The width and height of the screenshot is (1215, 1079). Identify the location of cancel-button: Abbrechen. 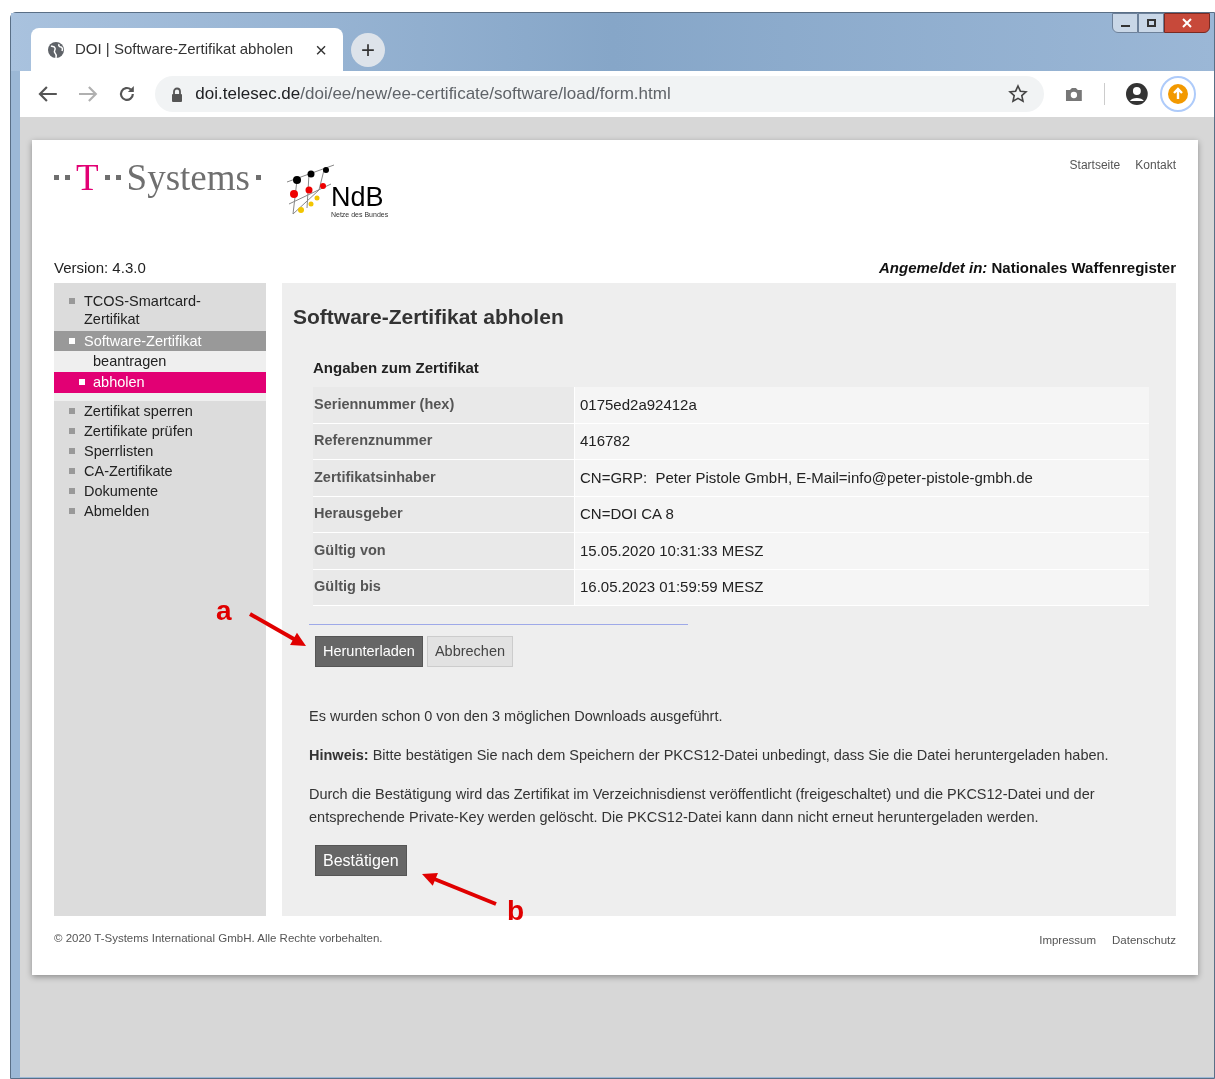
(470, 651).